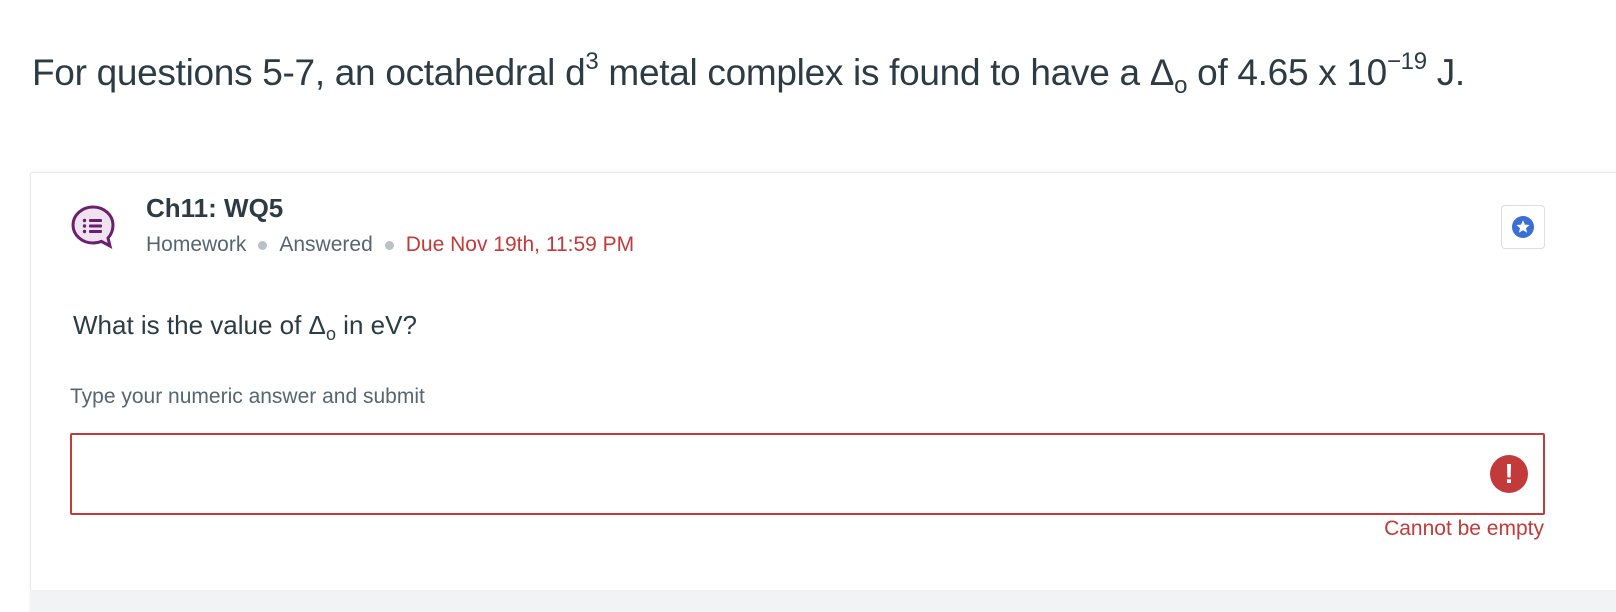 The image size is (1616, 612). Describe the element at coordinates (520, 244) in the screenshot. I see `due-date: Due Nov 19th, 11:59 PM` at that location.